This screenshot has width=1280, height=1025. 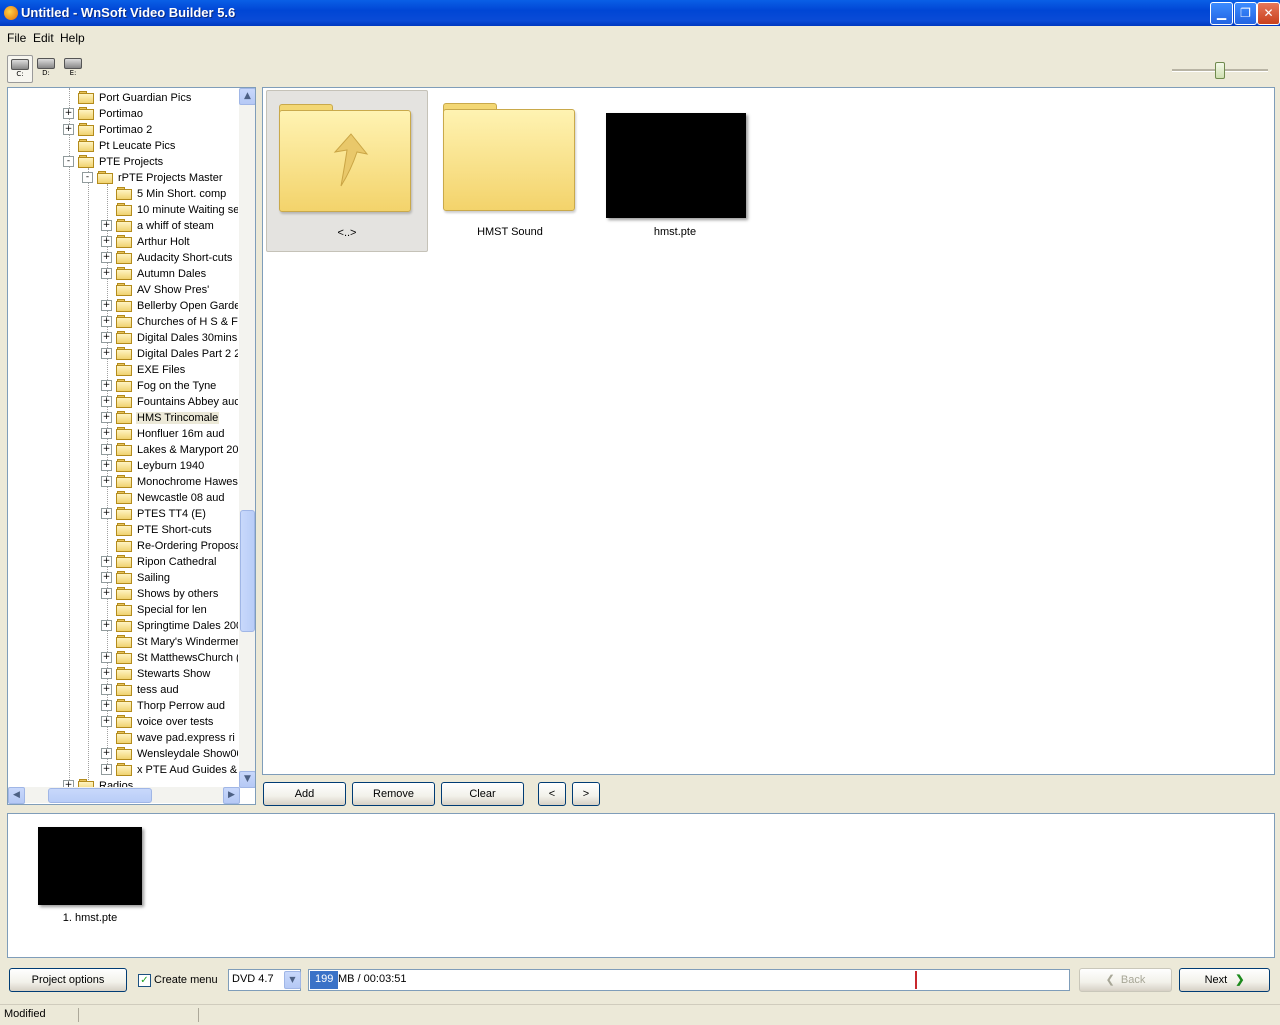 I want to click on tree-item: Churches of H S & F, so click(x=177, y=321).